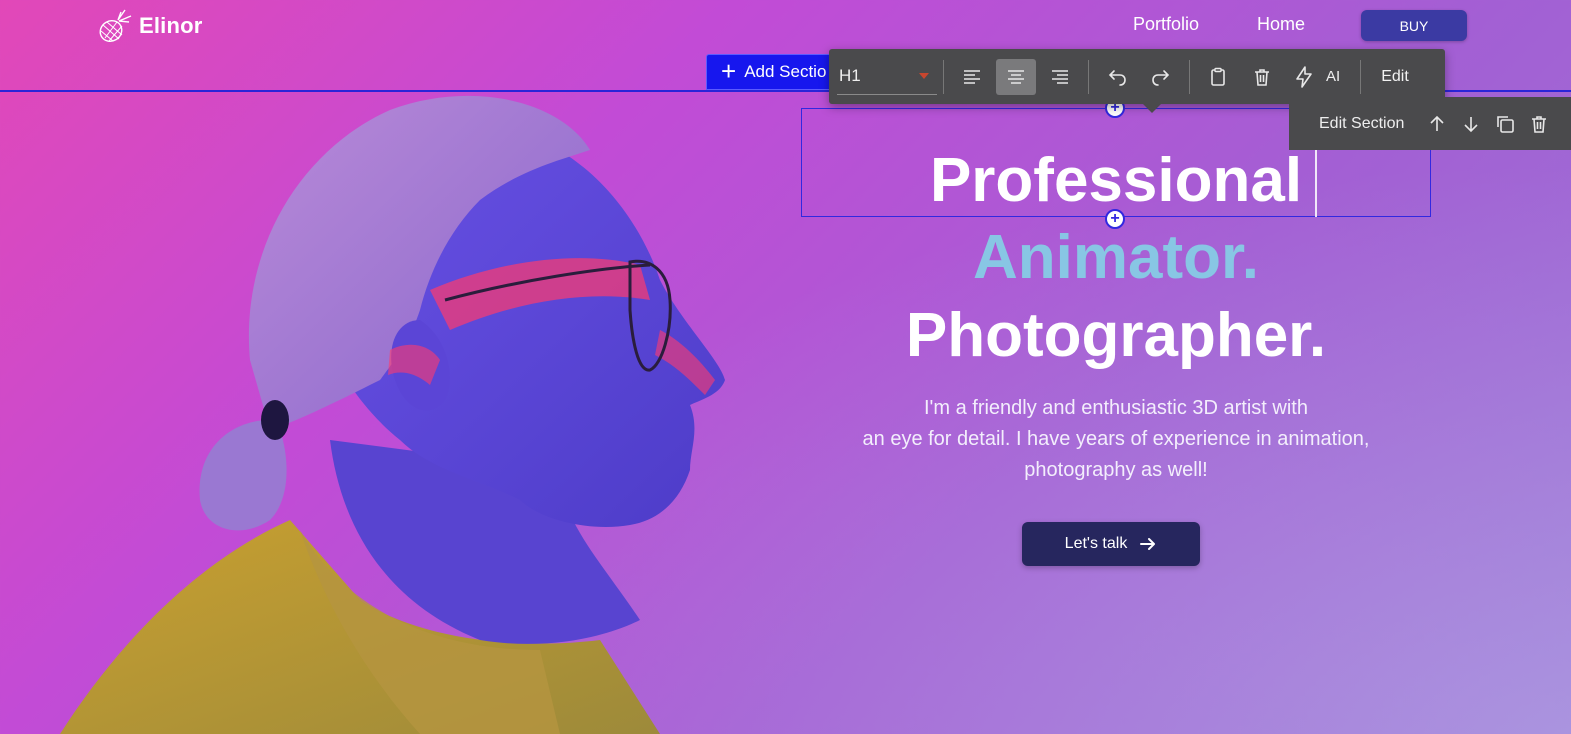  I want to click on undo-icon, so click(1117, 77).